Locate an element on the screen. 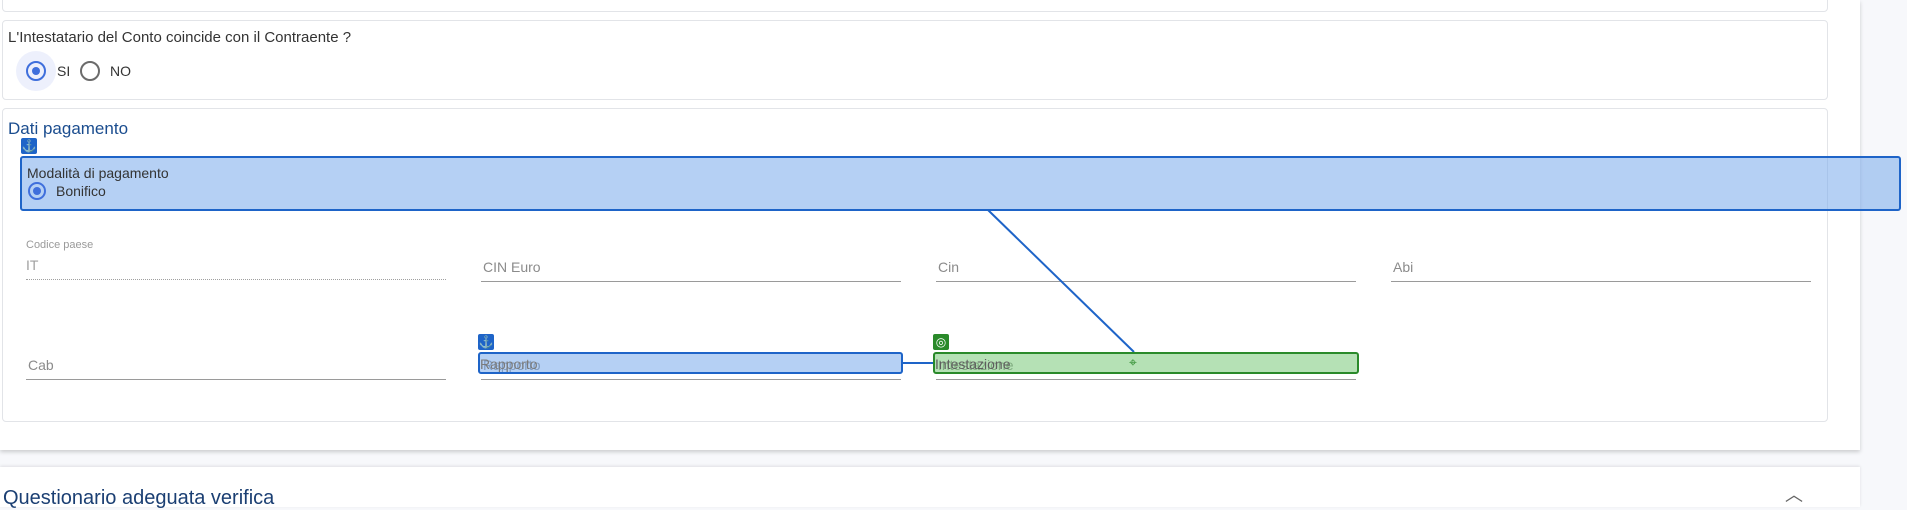 Image resolution: width=1907 pixels, height=510 pixels. questionnaire-card: Questionario adeguata verifica ︿ is located at coordinates (930, 488).